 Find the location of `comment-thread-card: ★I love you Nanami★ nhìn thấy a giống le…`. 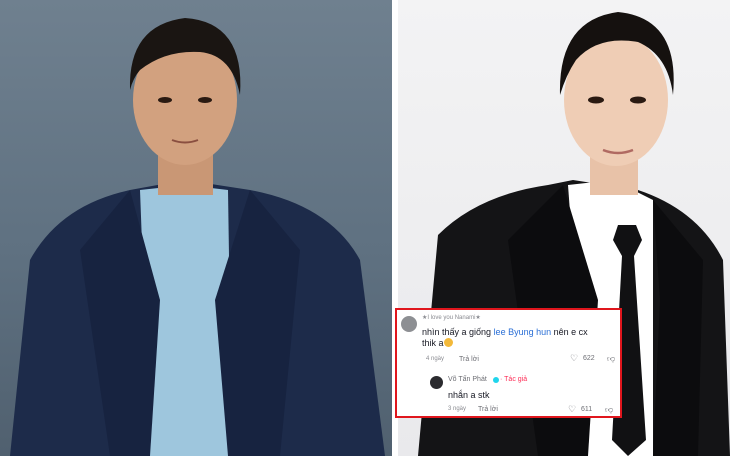

comment-thread-card: ★I love you Nanami★ nhìn thấy a giống le… is located at coordinates (508, 363).